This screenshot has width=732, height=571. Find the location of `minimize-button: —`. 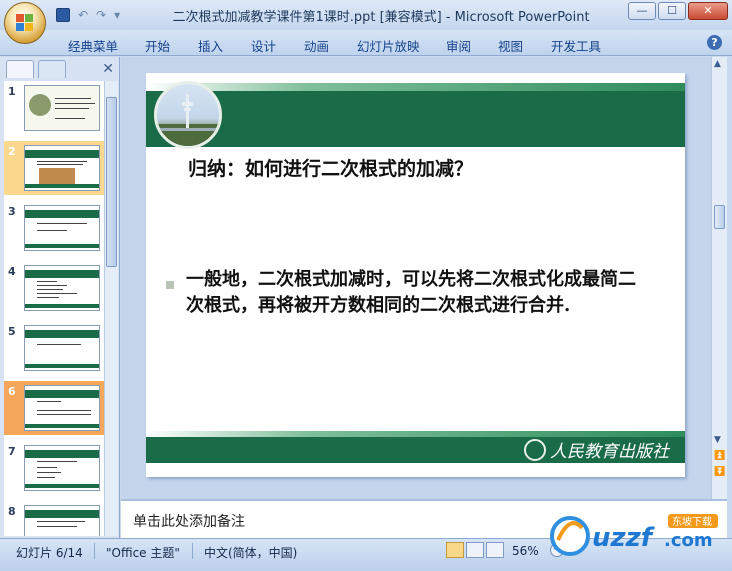

minimize-button: — is located at coordinates (642, 11).